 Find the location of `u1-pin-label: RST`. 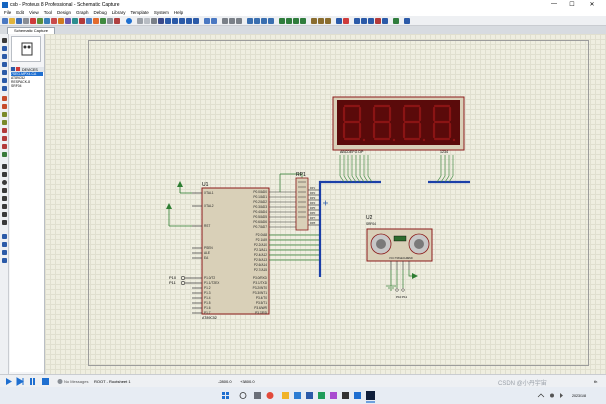

u1-pin-label: RST is located at coordinates (207, 226).